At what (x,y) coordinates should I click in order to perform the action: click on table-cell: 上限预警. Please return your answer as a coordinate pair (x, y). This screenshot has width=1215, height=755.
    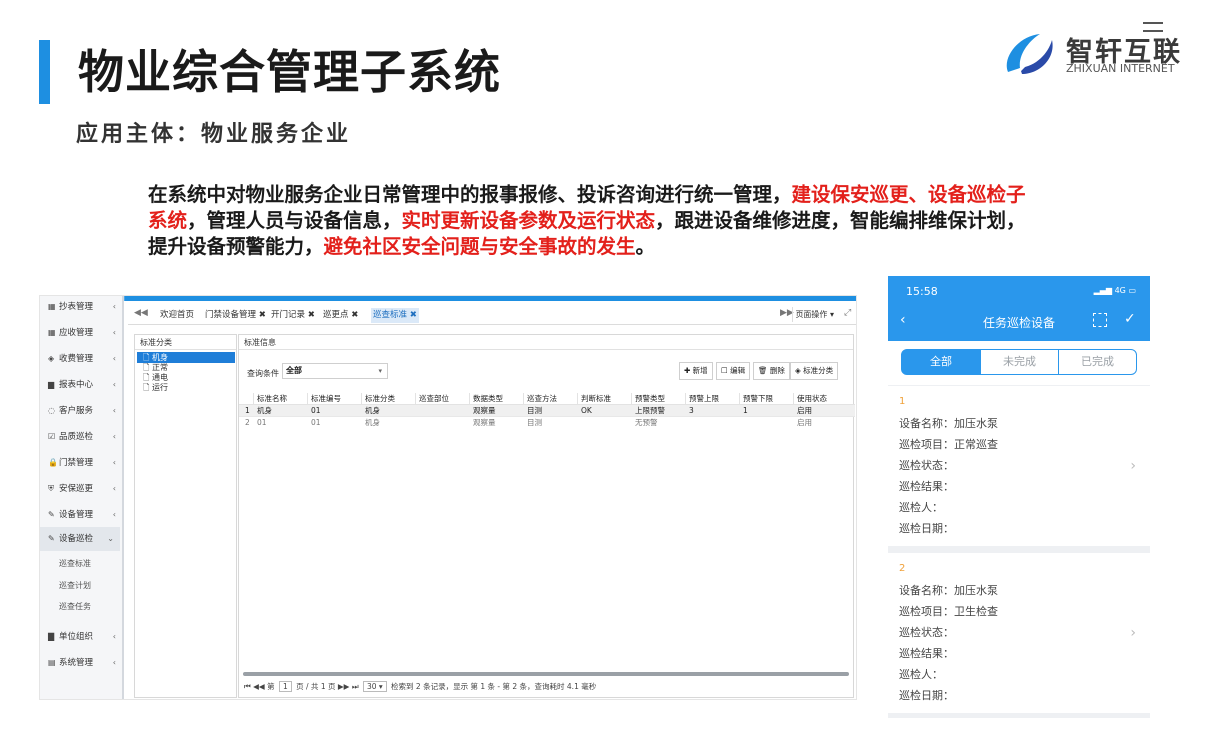
    Looking at the image, I should click on (650, 410).